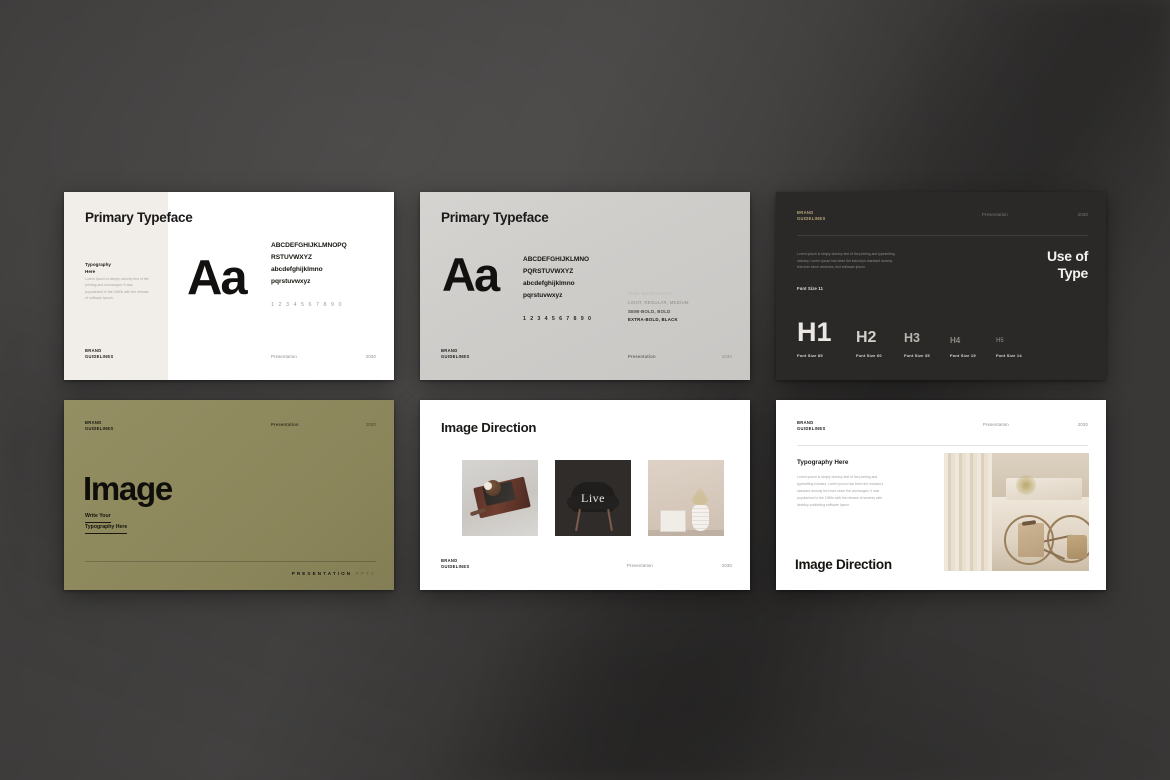 The width and height of the screenshot is (1170, 780). I want to click on slide3-header-year: 2030, so click(1082, 214).